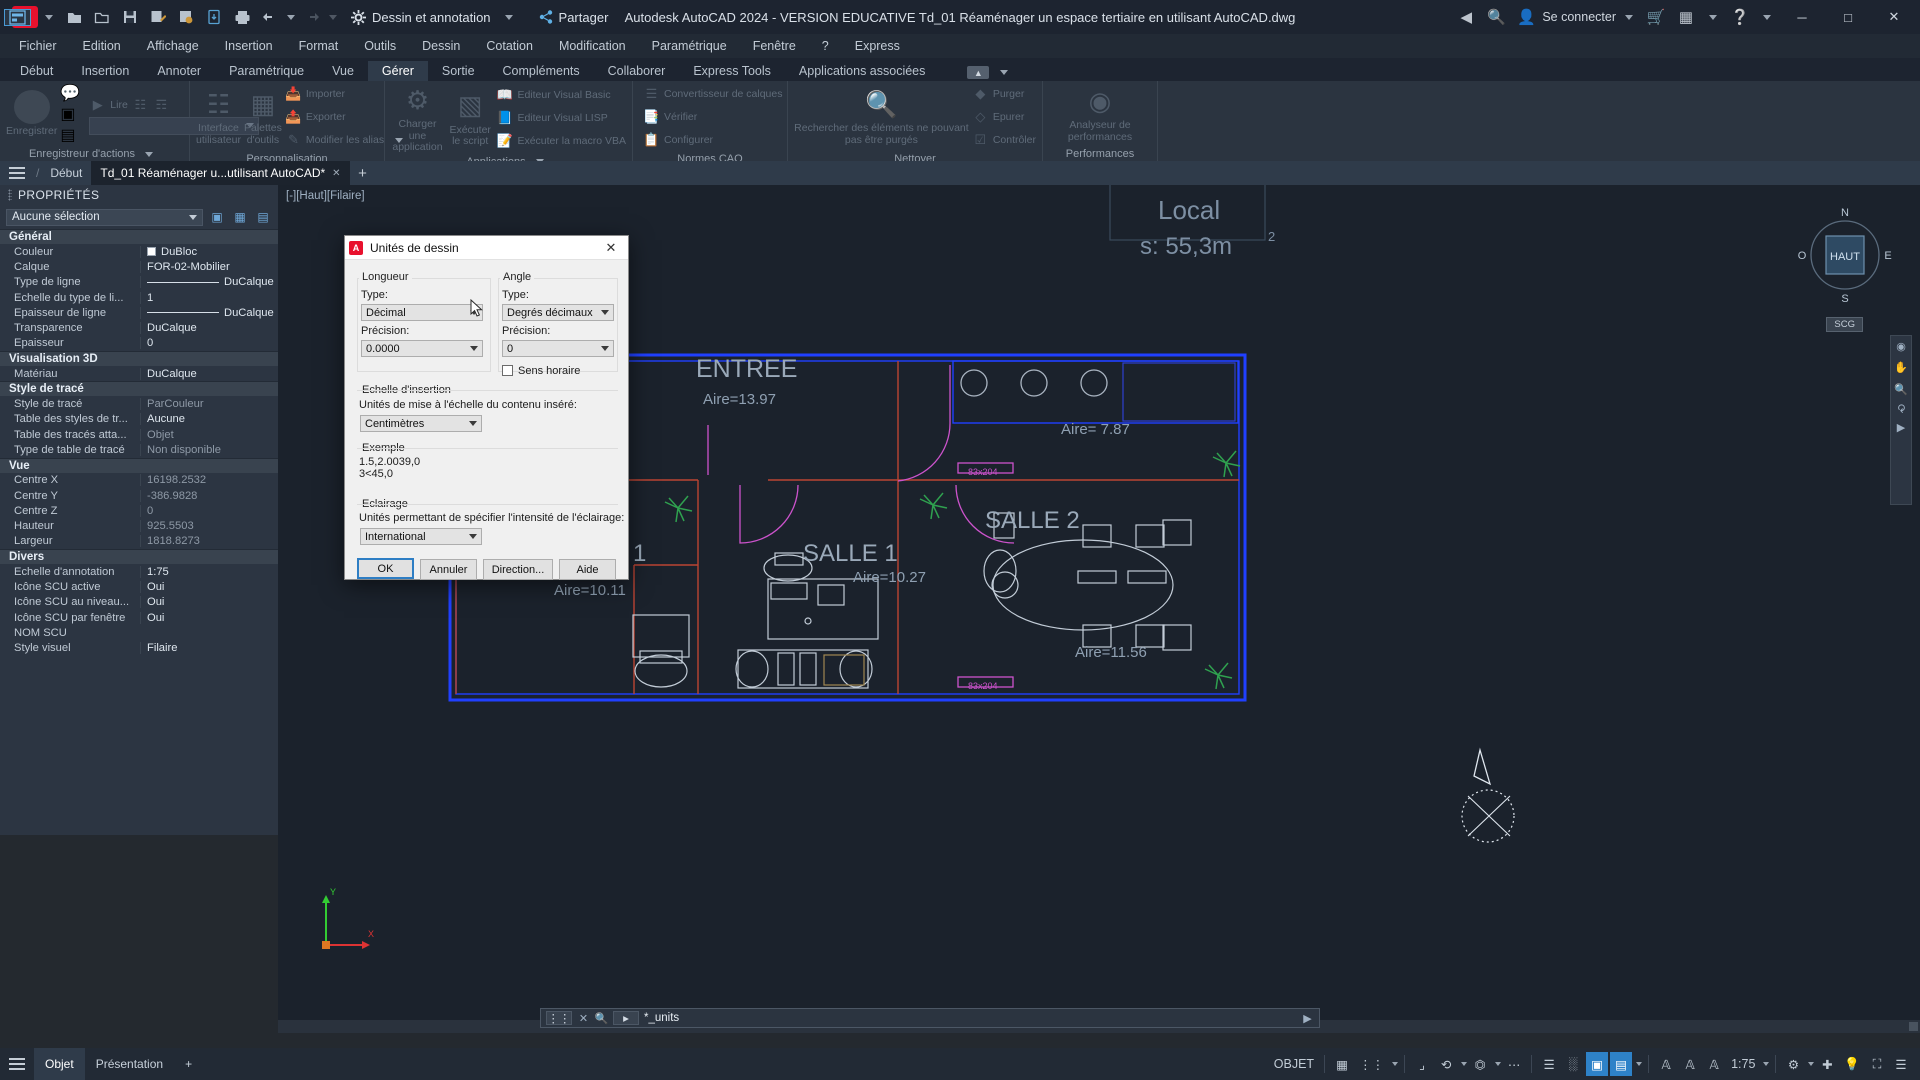 This screenshot has width=1920, height=1080. What do you see at coordinates (59, 1064) in the screenshot?
I see `layout-tab-model: Objet` at bounding box center [59, 1064].